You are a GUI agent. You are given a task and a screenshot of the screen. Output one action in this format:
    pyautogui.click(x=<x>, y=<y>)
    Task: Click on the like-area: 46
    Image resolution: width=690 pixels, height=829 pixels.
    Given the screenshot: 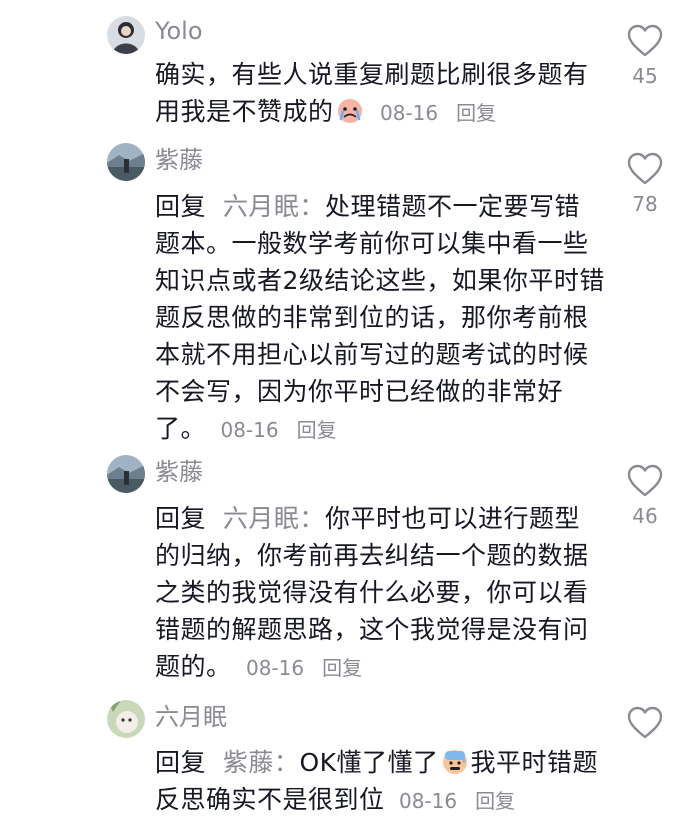 What is the action you would take?
    pyautogui.click(x=645, y=496)
    